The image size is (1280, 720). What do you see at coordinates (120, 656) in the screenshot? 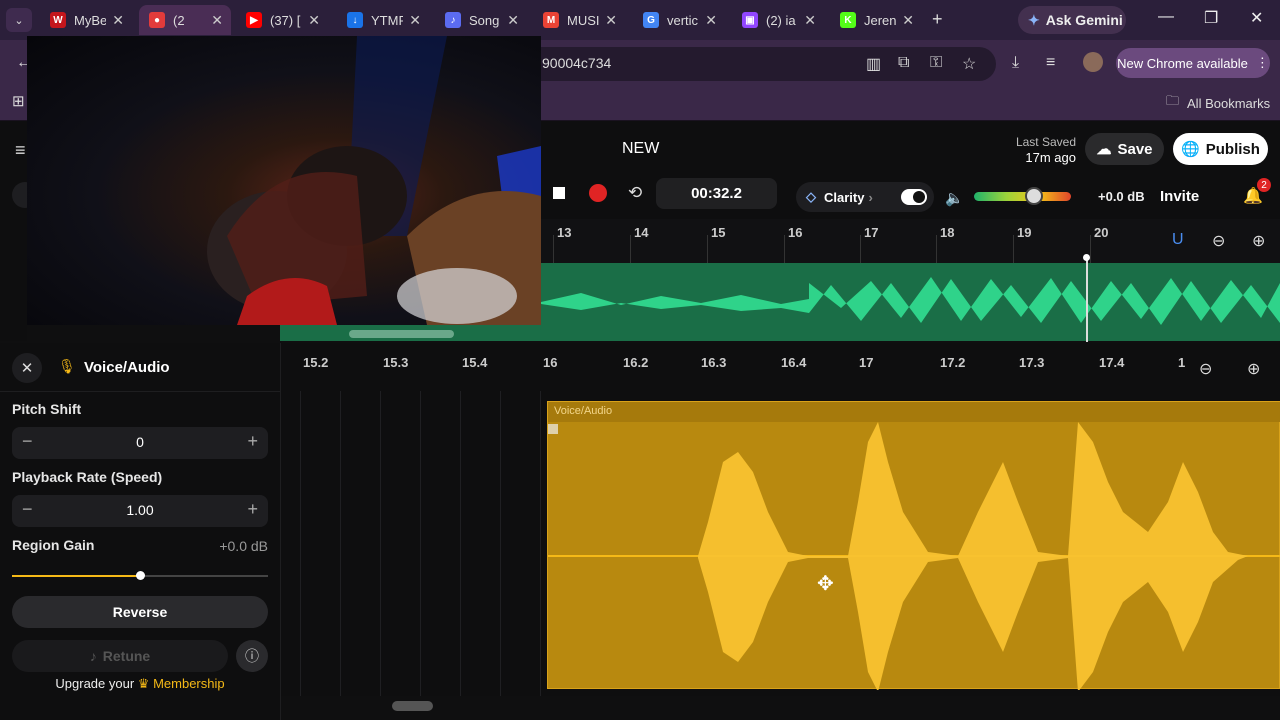
I see `retune-button: ♪ Retune` at bounding box center [120, 656].